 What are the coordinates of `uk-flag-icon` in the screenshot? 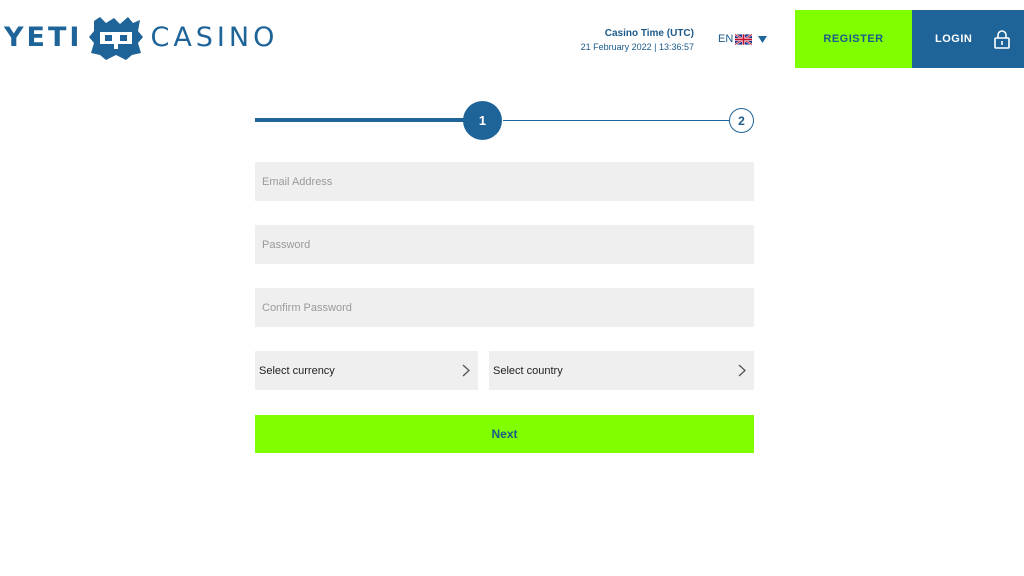 It's located at (744, 39).